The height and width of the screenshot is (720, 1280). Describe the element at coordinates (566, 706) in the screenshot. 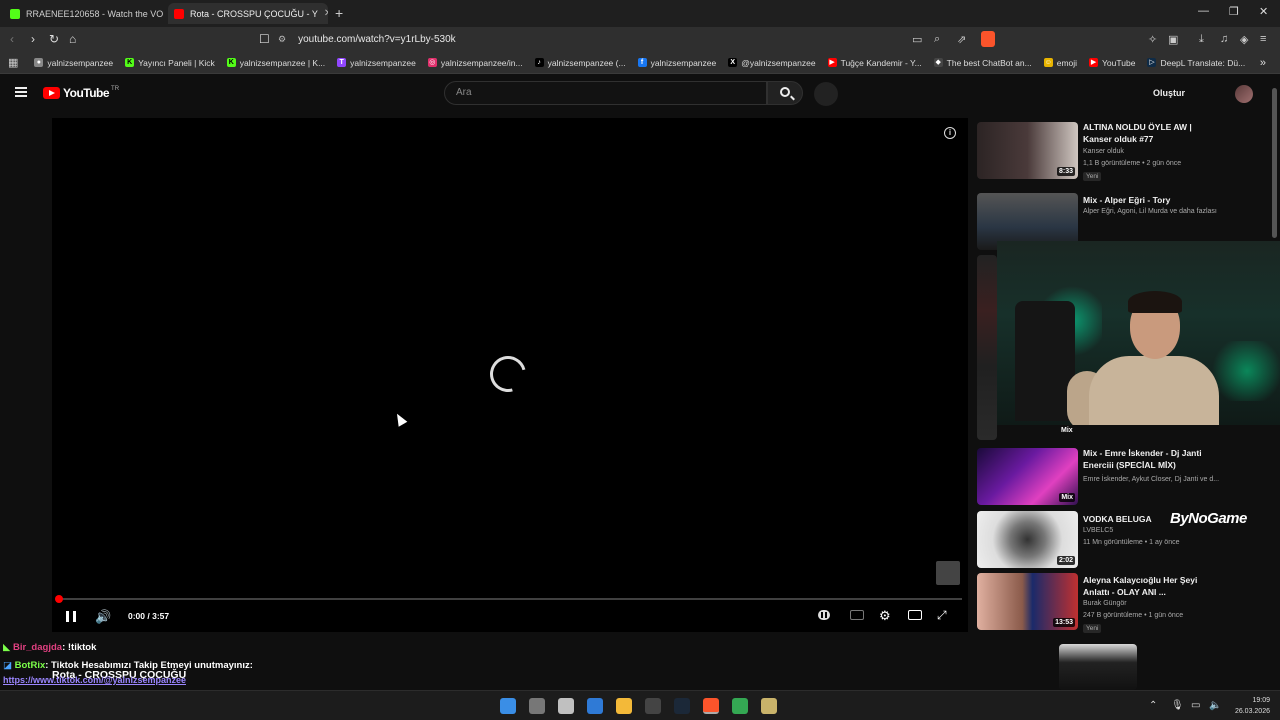

I see `app-notepad-icon` at that location.